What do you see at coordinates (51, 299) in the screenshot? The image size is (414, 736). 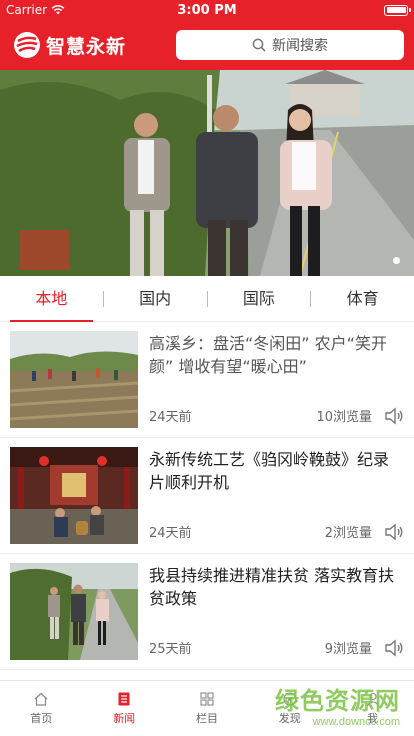 I see `tab-local: 本地` at bounding box center [51, 299].